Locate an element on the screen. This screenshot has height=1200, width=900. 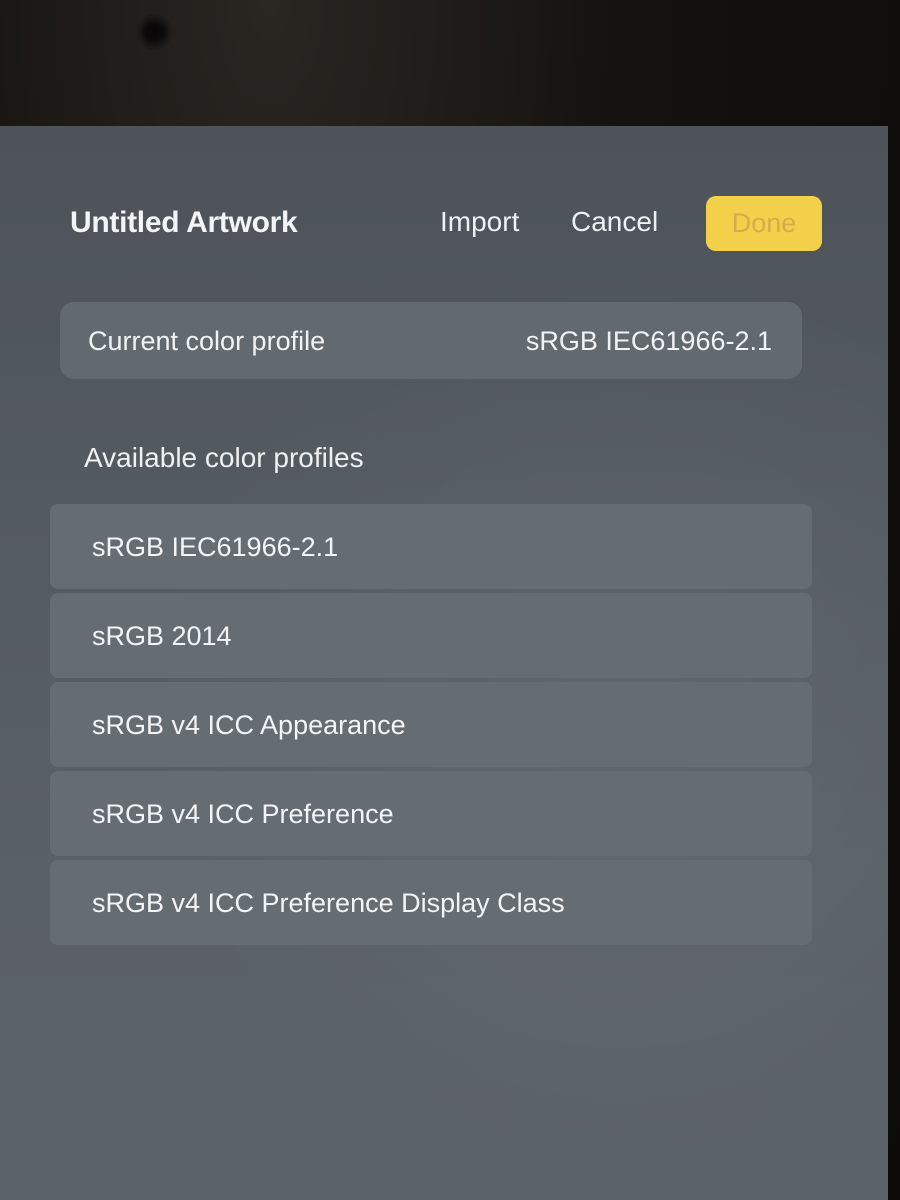
current-profile-row: Current color profile sRGB IEC61966-2.1 is located at coordinates (431, 340).